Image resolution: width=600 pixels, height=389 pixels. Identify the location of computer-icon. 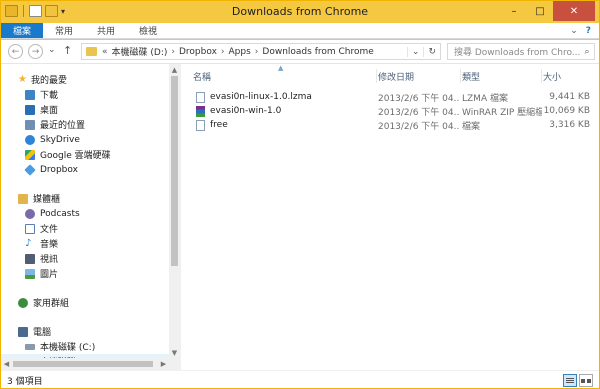
(23, 331).